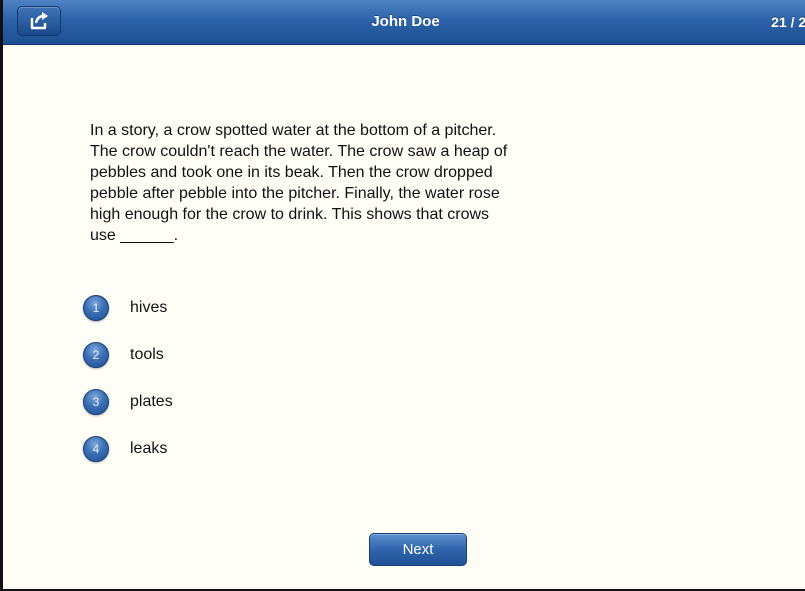 The image size is (805, 591). Describe the element at coordinates (128, 401) in the screenshot. I see `answer-option-3: 3 plates` at that location.